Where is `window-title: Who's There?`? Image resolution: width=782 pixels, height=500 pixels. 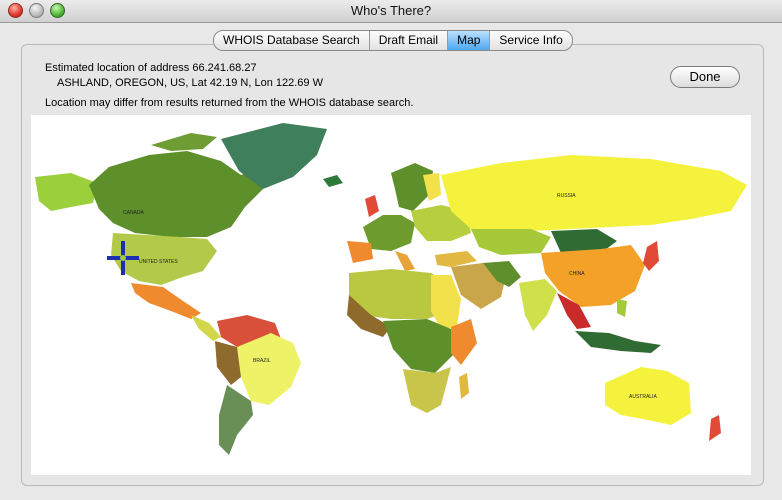
window-title: Who's There? is located at coordinates (391, 10).